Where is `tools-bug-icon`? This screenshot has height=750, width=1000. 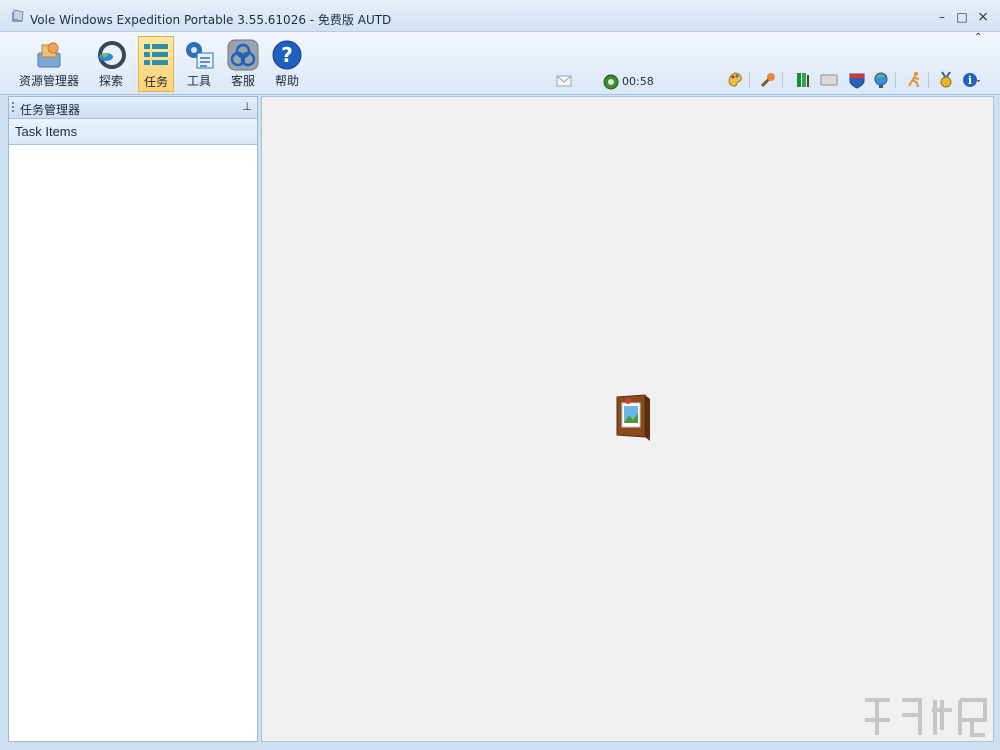 tools-bug-icon is located at coordinates (768, 80).